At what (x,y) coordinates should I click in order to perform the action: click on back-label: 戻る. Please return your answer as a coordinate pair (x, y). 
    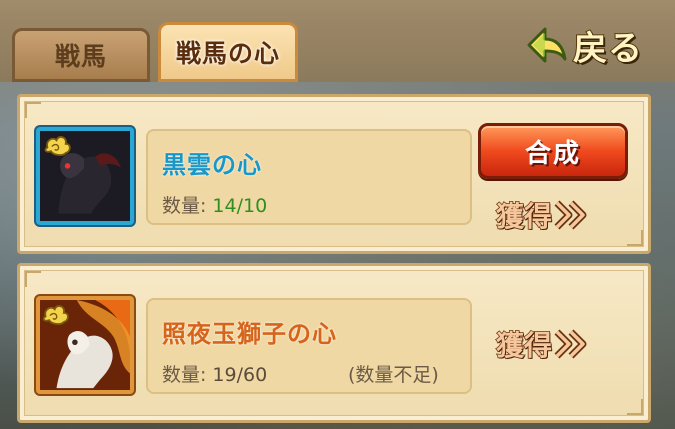
    Looking at the image, I should click on (607, 49).